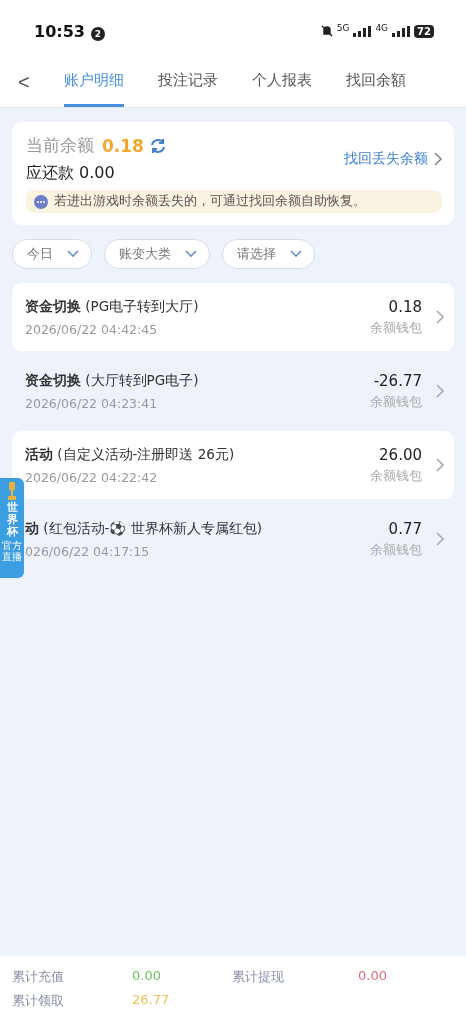 The width and height of the screenshot is (466, 1024). I want to click on record-row: 资金切换 (PG电子转到大厅) 2026/06/22 04:42:45 0.18 余额钱包, so click(233, 317).